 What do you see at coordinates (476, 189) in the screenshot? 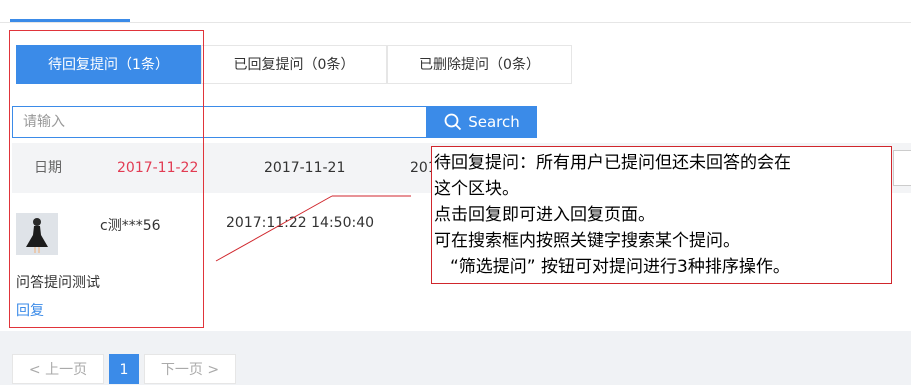
I see `annotation-line: 这个区块。` at bounding box center [476, 189].